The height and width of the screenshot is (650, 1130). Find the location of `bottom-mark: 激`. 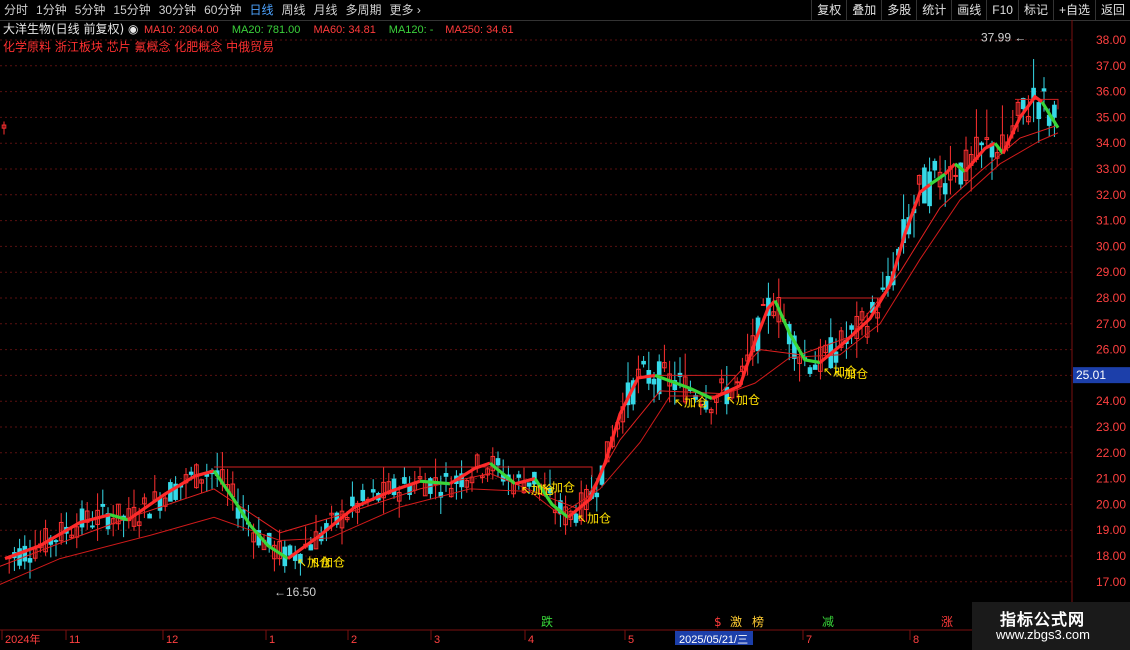

bottom-mark: 激 is located at coordinates (736, 622).